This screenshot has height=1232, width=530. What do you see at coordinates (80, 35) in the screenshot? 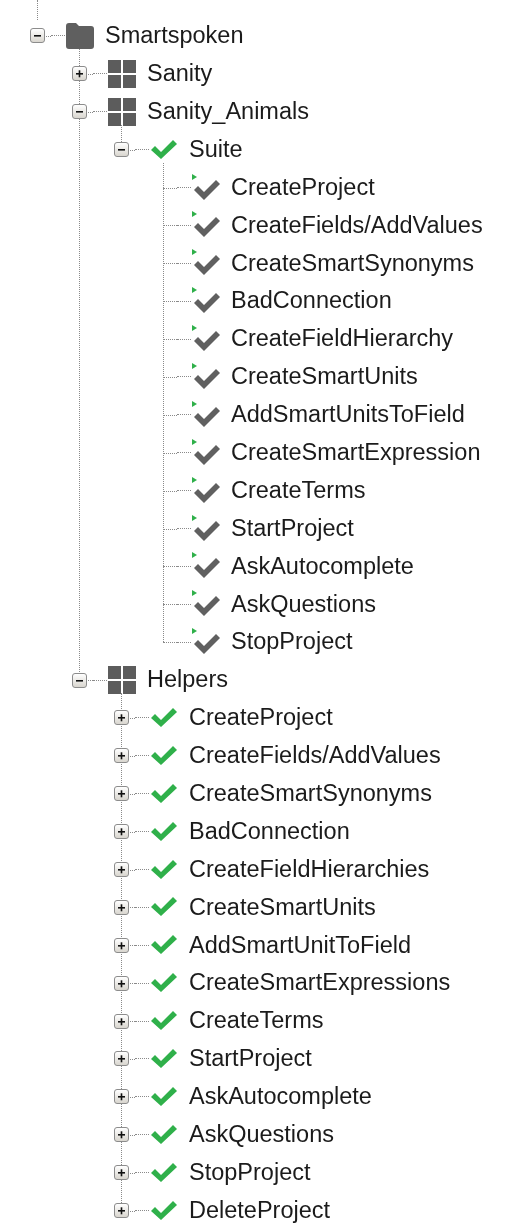
I see `folder-icon` at bounding box center [80, 35].